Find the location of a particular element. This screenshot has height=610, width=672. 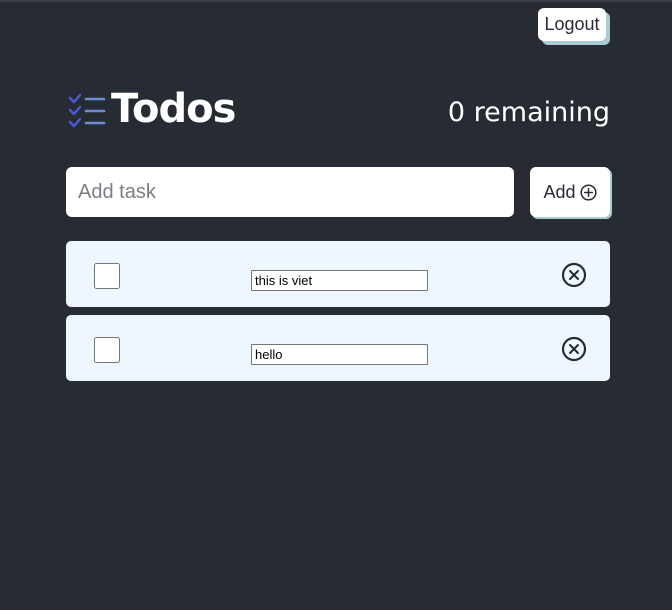

add-task-input is located at coordinates (290, 192).